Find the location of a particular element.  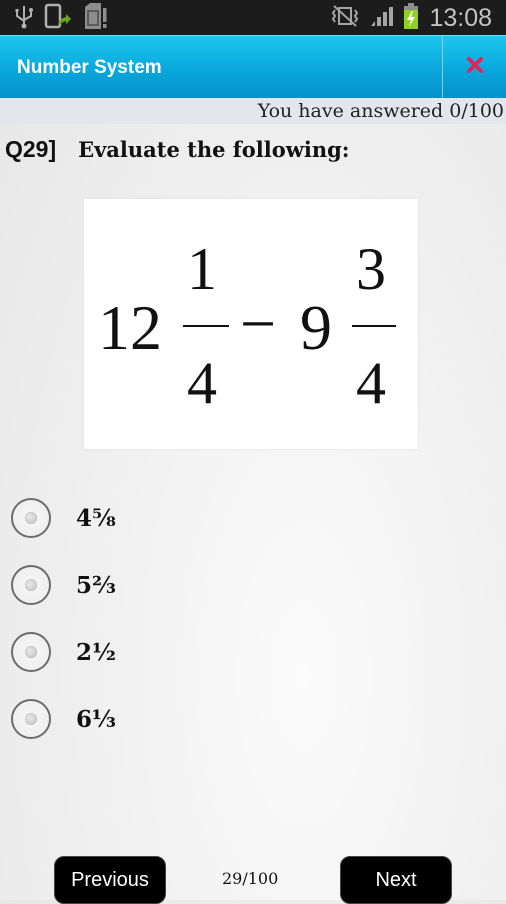

answered-count: You have answered 0/100 is located at coordinates (380, 111).